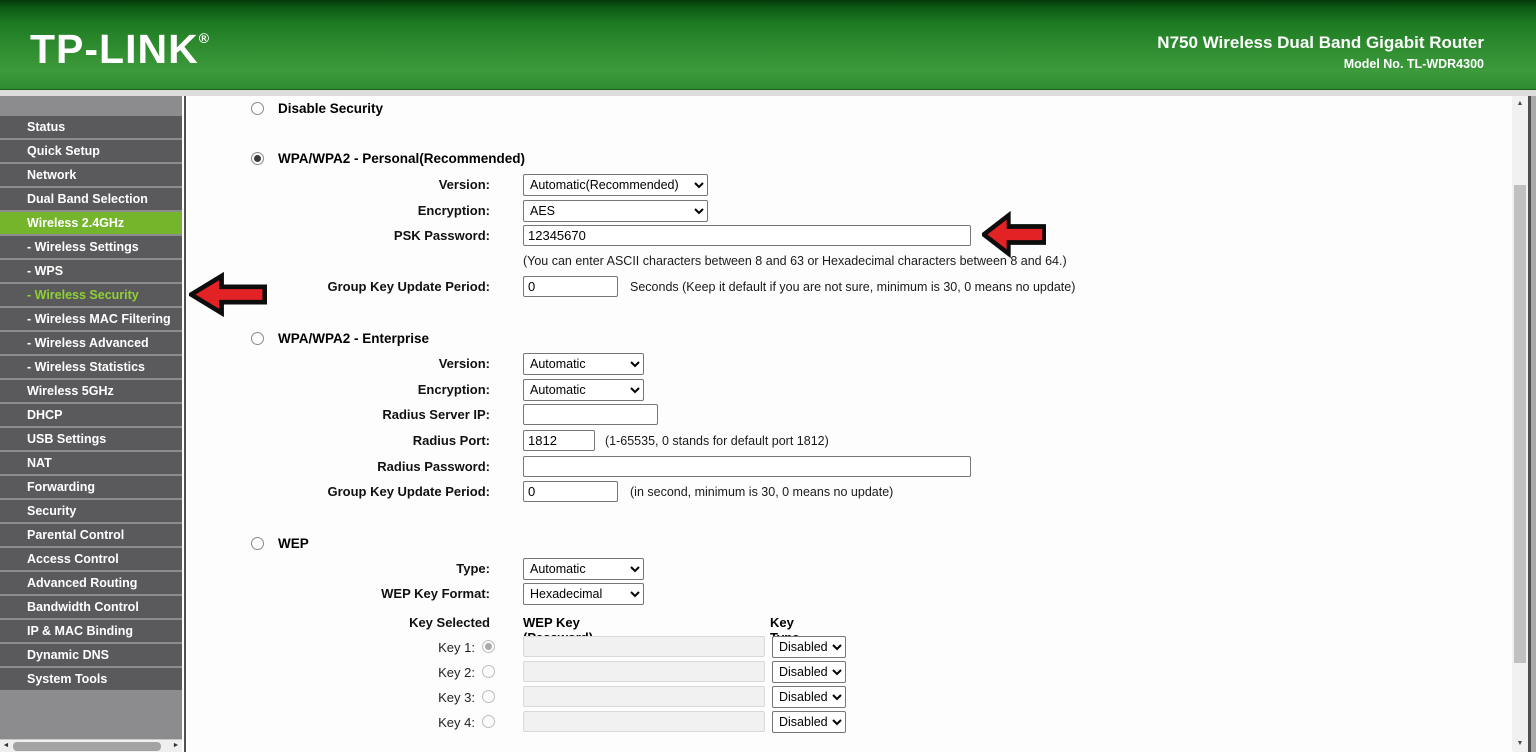 Image resolution: width=1536 pixels, height=752 pixels. I want to click on sidebar-item-dhcp: DHCP, so click(91, 415).